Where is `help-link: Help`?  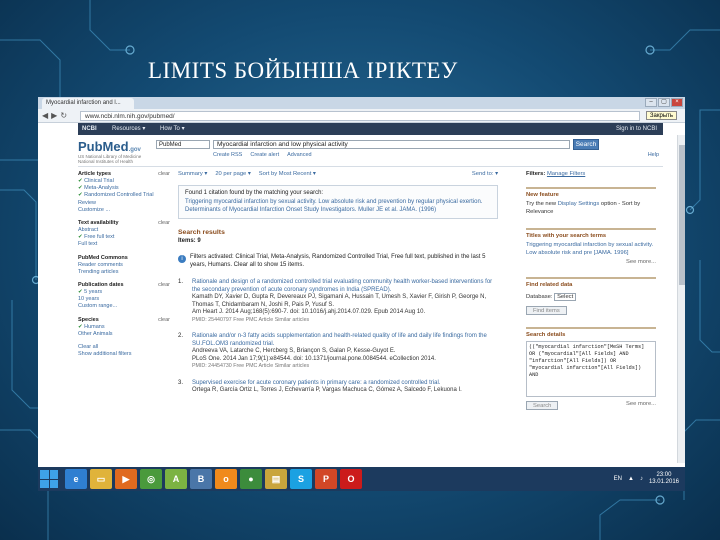
help-link: Help is located at coordinates (653, 155).